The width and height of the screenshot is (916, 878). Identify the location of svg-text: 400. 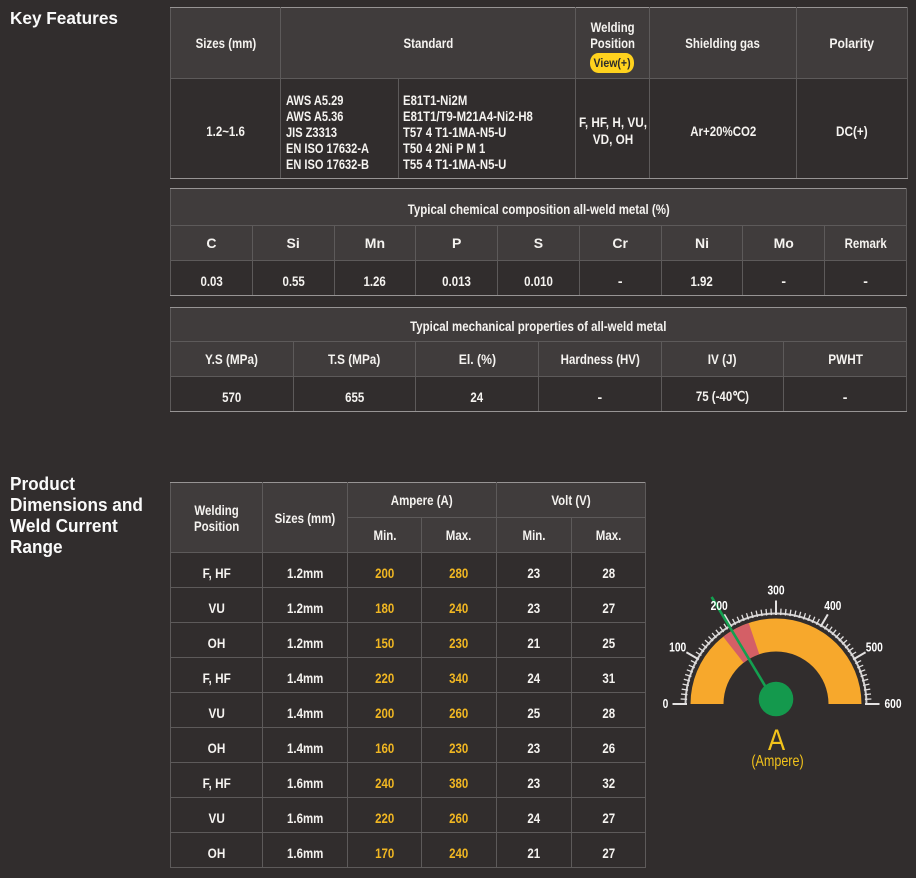
(832, 606).